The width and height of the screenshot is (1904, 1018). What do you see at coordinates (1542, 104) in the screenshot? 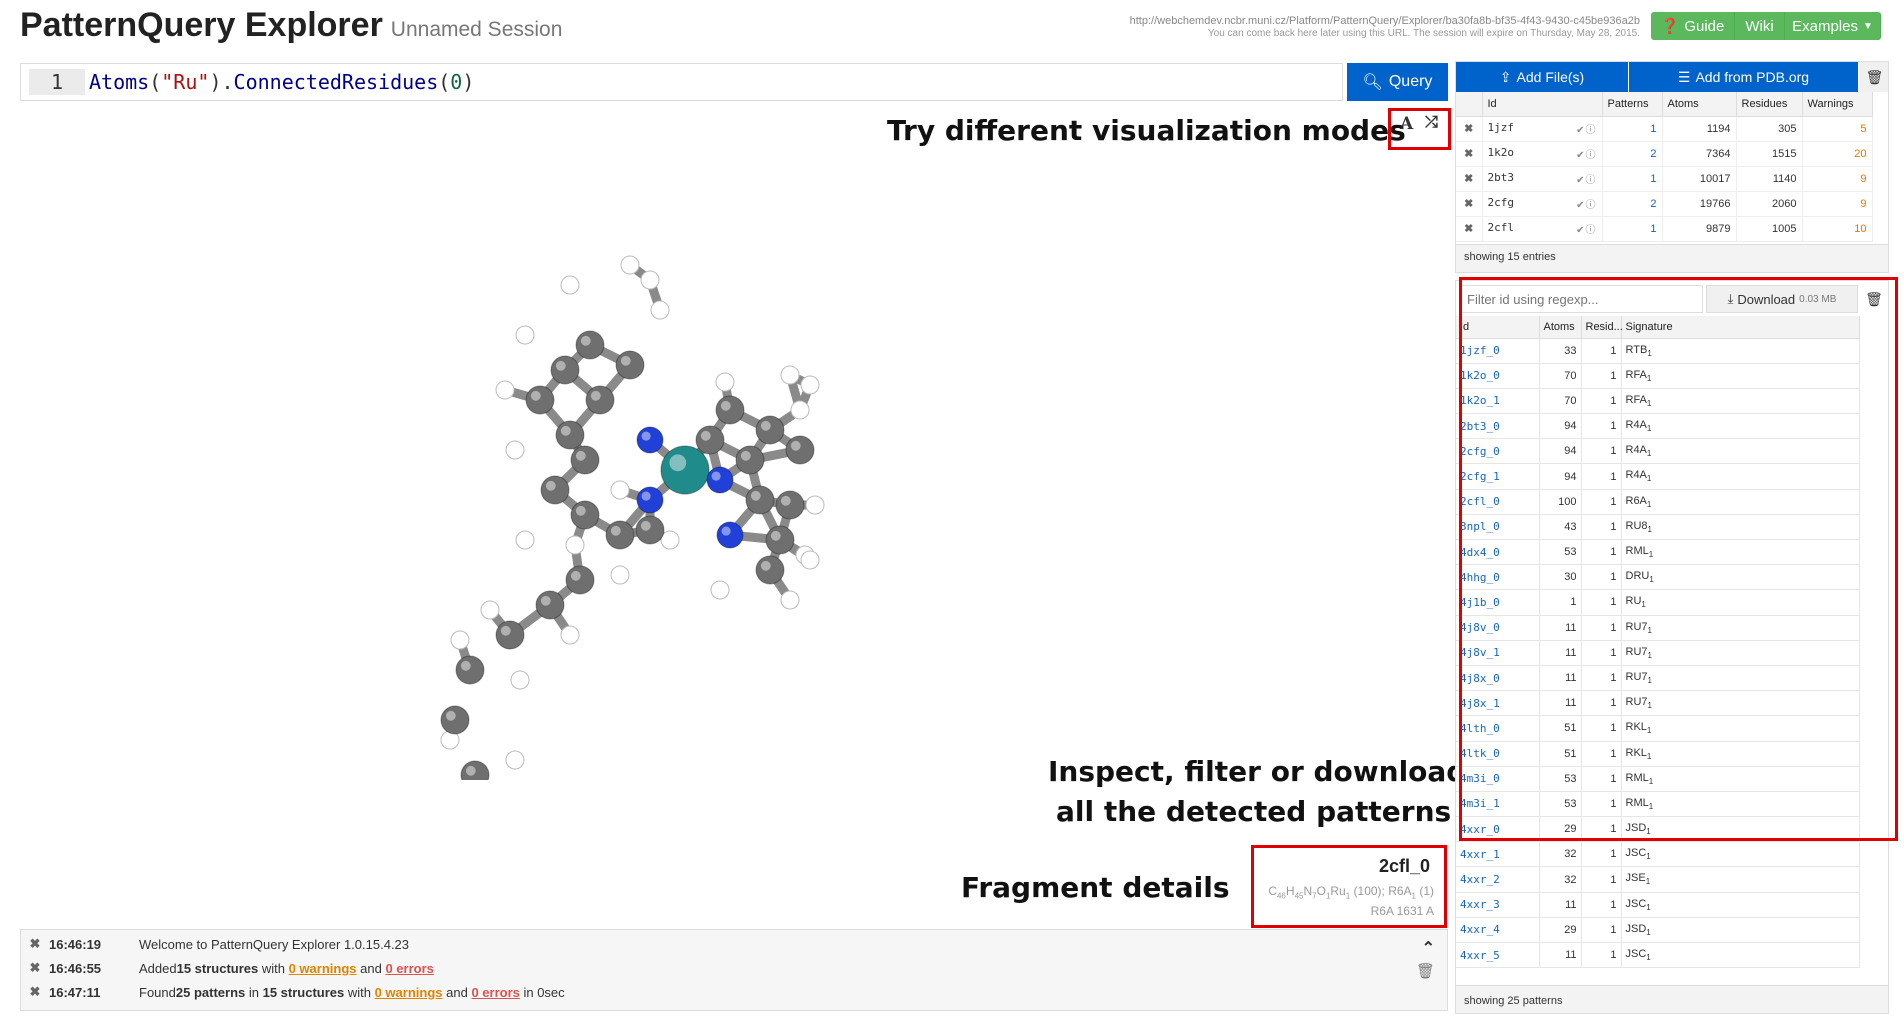
I see `column-header: Id` at bounding box center [1542, 104].